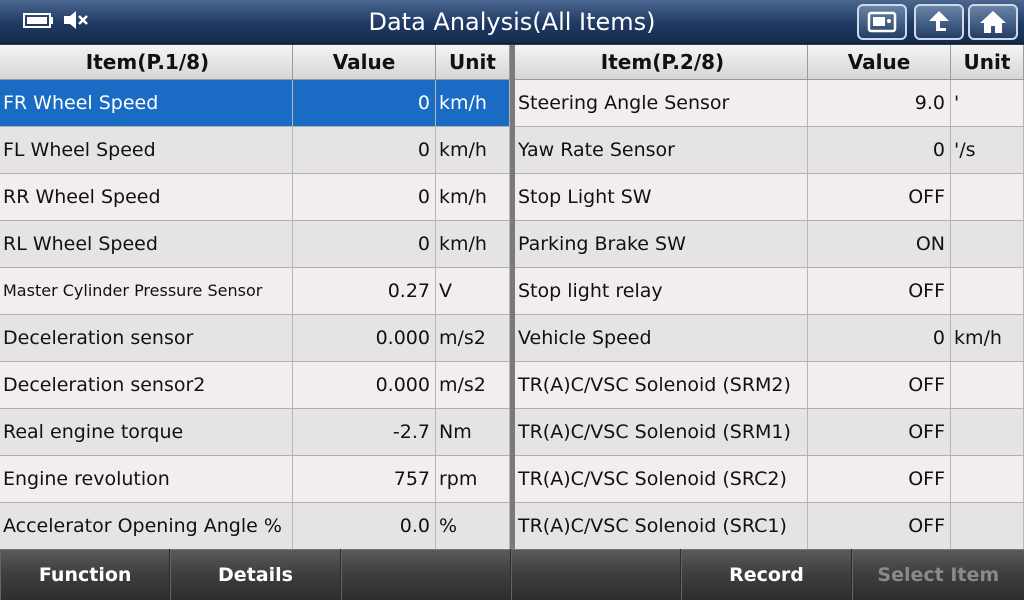 The image size is (1024, 600). I want to click on screenshot-button, so click(882, 22).